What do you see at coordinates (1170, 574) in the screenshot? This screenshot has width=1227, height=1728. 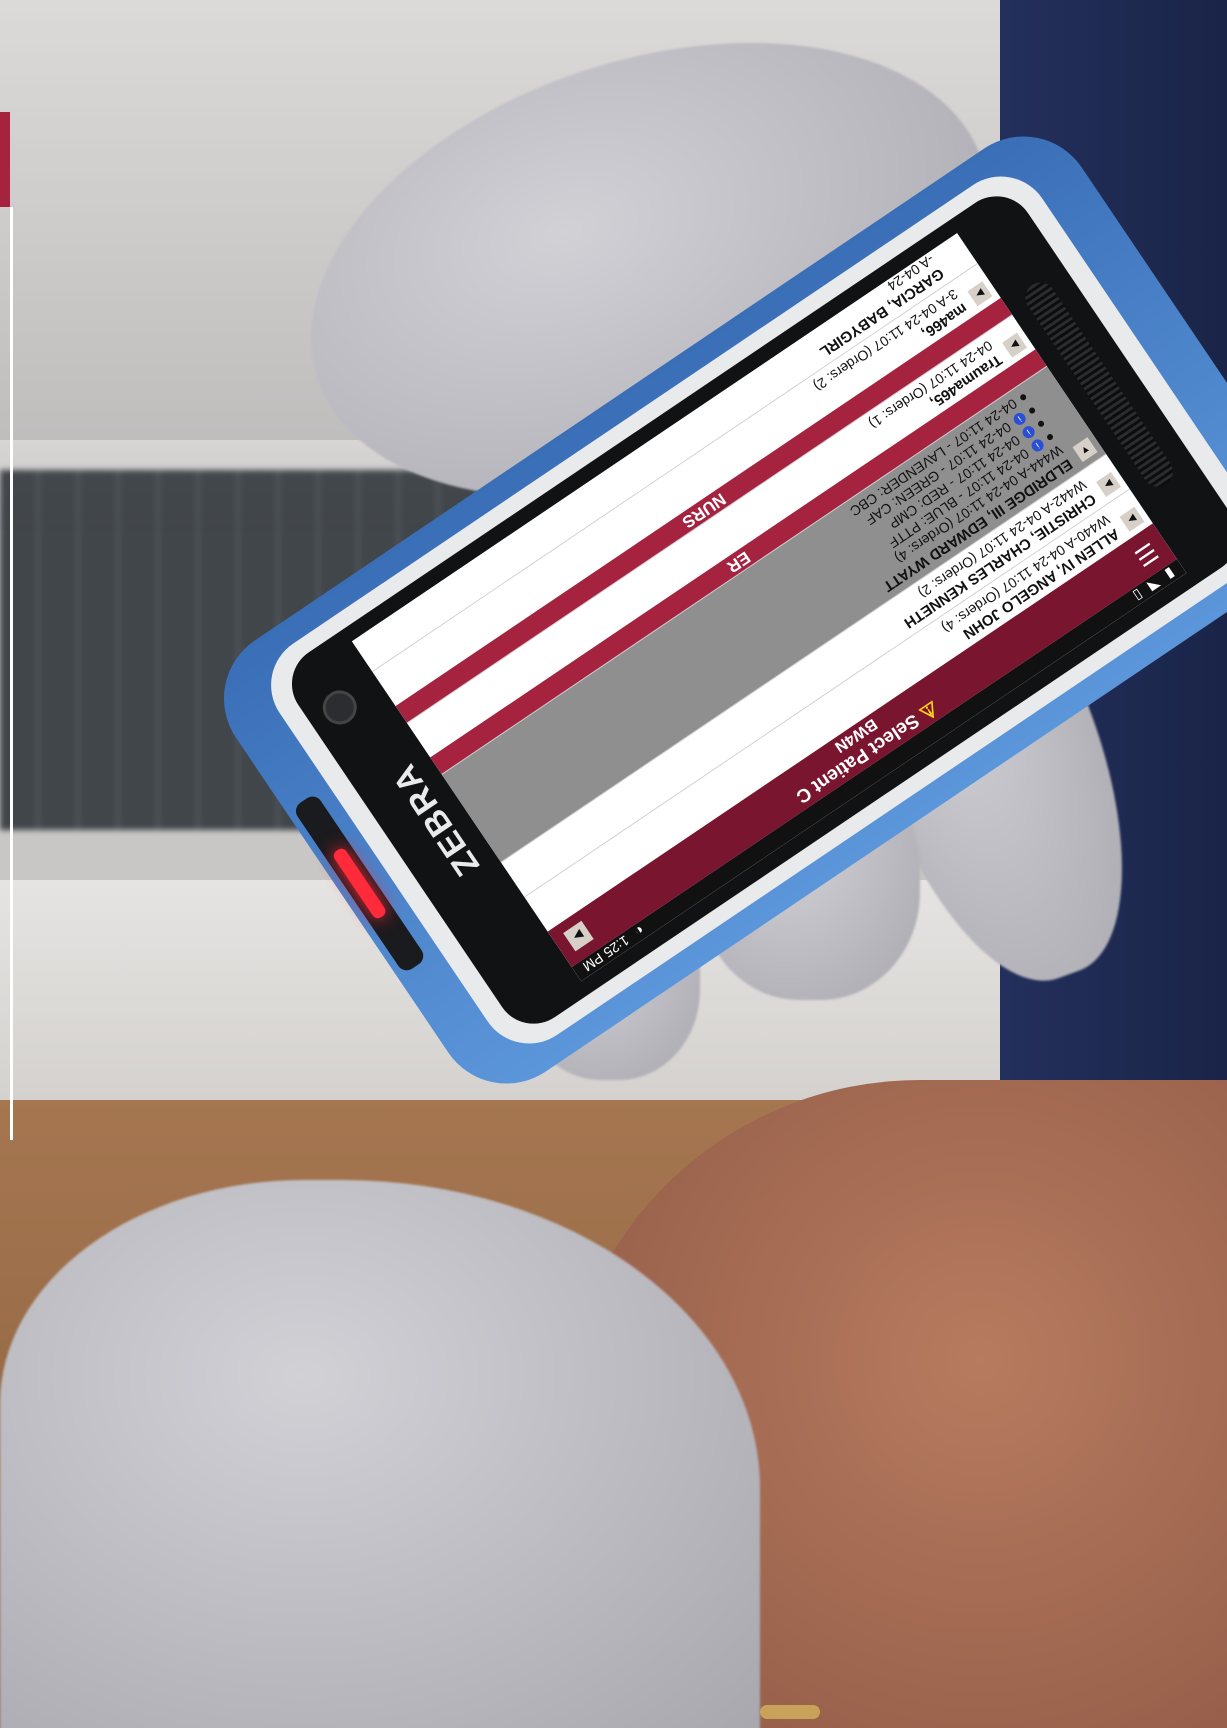 I see `battery-icon: ▮` at bounding box center [1170, 574].